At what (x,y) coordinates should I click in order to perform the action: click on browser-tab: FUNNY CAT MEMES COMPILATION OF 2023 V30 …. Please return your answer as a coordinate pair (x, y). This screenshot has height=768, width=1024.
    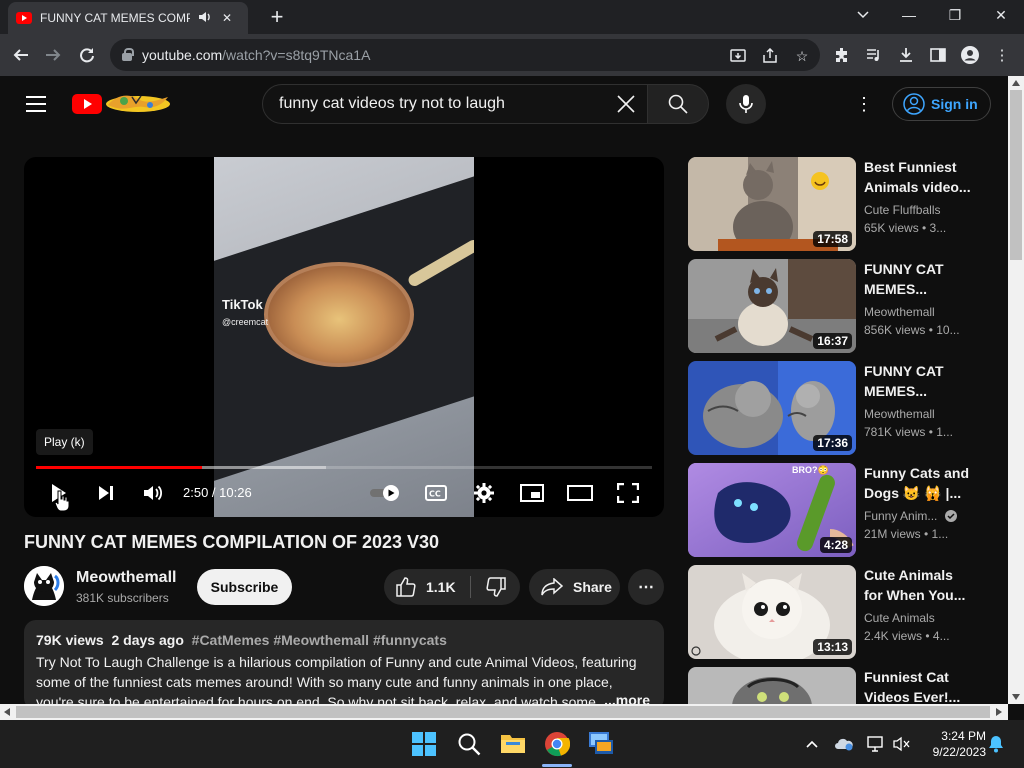
    Looking at the image, I should click on (128, 18).